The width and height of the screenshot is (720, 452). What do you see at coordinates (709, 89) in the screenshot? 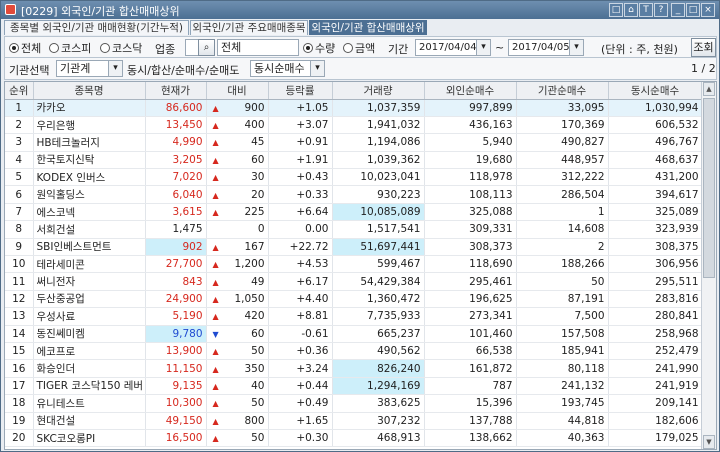
I see `scroll-up-icon: ▲` at bounding box center [709, 89].